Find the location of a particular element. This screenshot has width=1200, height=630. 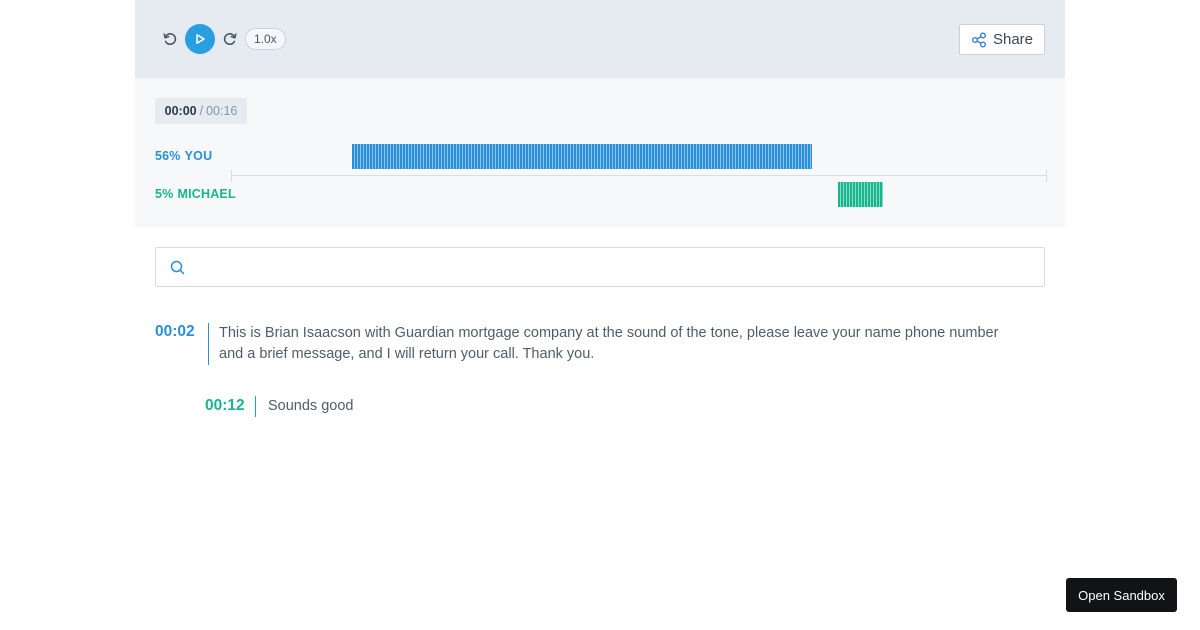

forward-button is located at coordinates (230, 39).